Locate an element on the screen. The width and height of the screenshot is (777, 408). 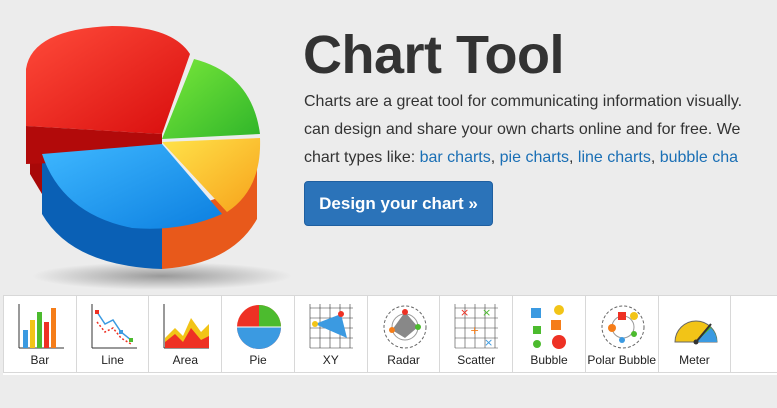
chart-type-bar-item: Bar is located at coordinates (40, 334).